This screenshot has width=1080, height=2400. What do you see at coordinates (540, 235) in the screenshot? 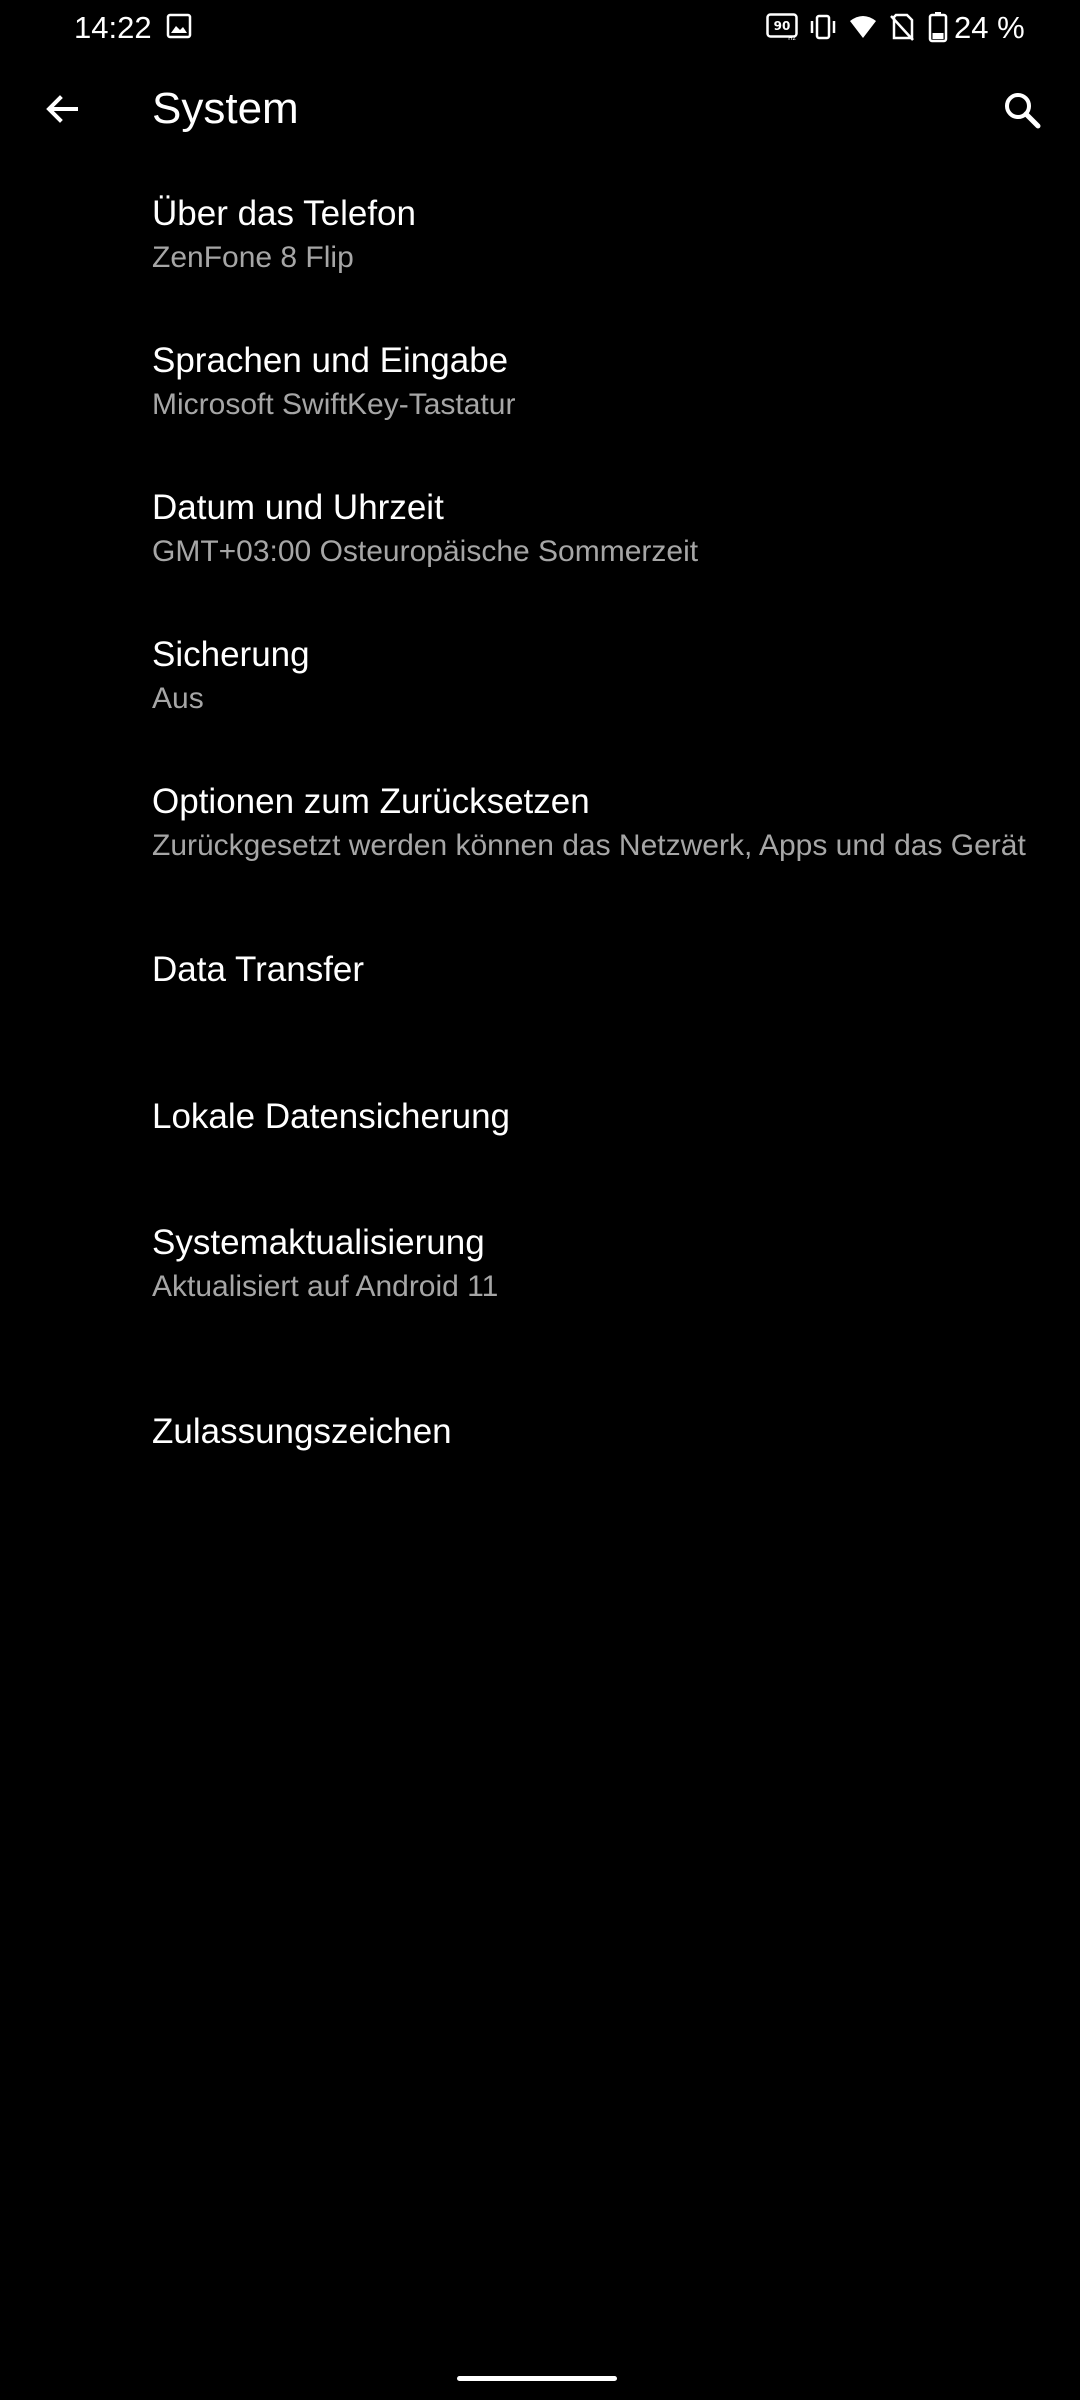
I see `setting-about-phone: Über das Telefon ZenFone 8 Flip` at bounding box center [540, 235].